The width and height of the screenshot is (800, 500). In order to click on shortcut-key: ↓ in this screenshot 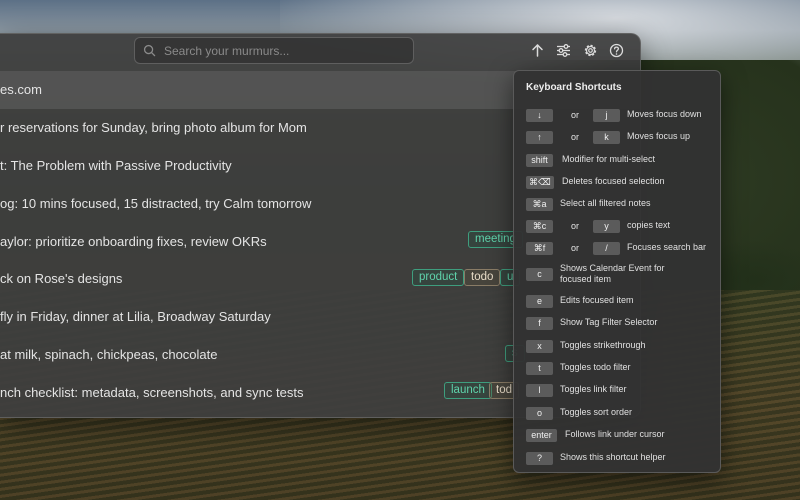, I will do `click(539, 115)`.